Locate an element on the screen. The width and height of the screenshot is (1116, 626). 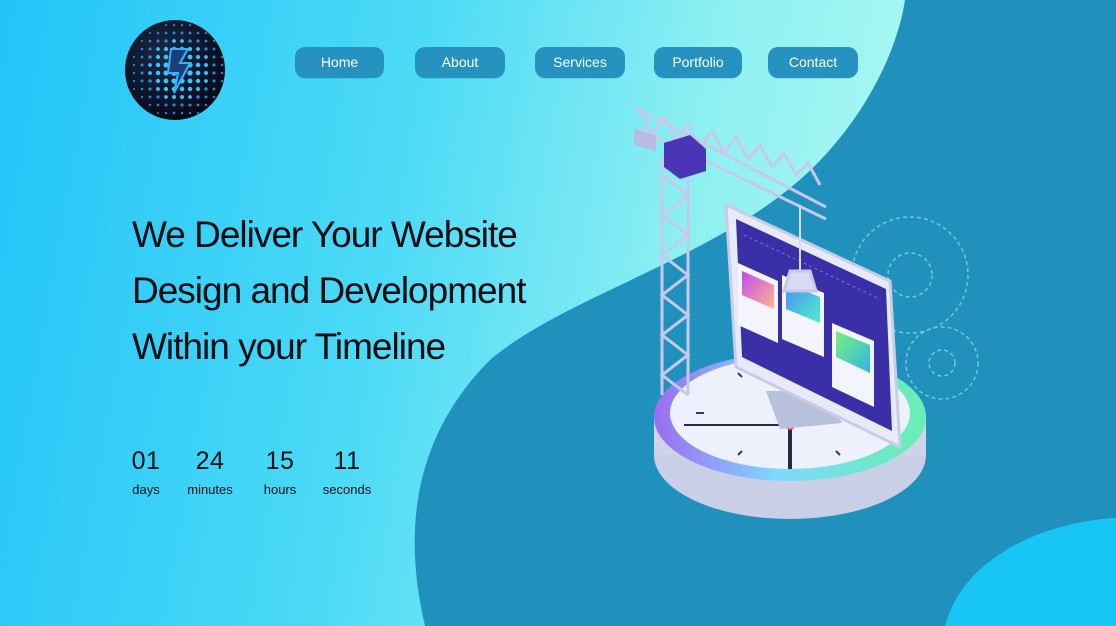
headline-line-1: We Deliver Your Website is located at coordinates (325, 234).